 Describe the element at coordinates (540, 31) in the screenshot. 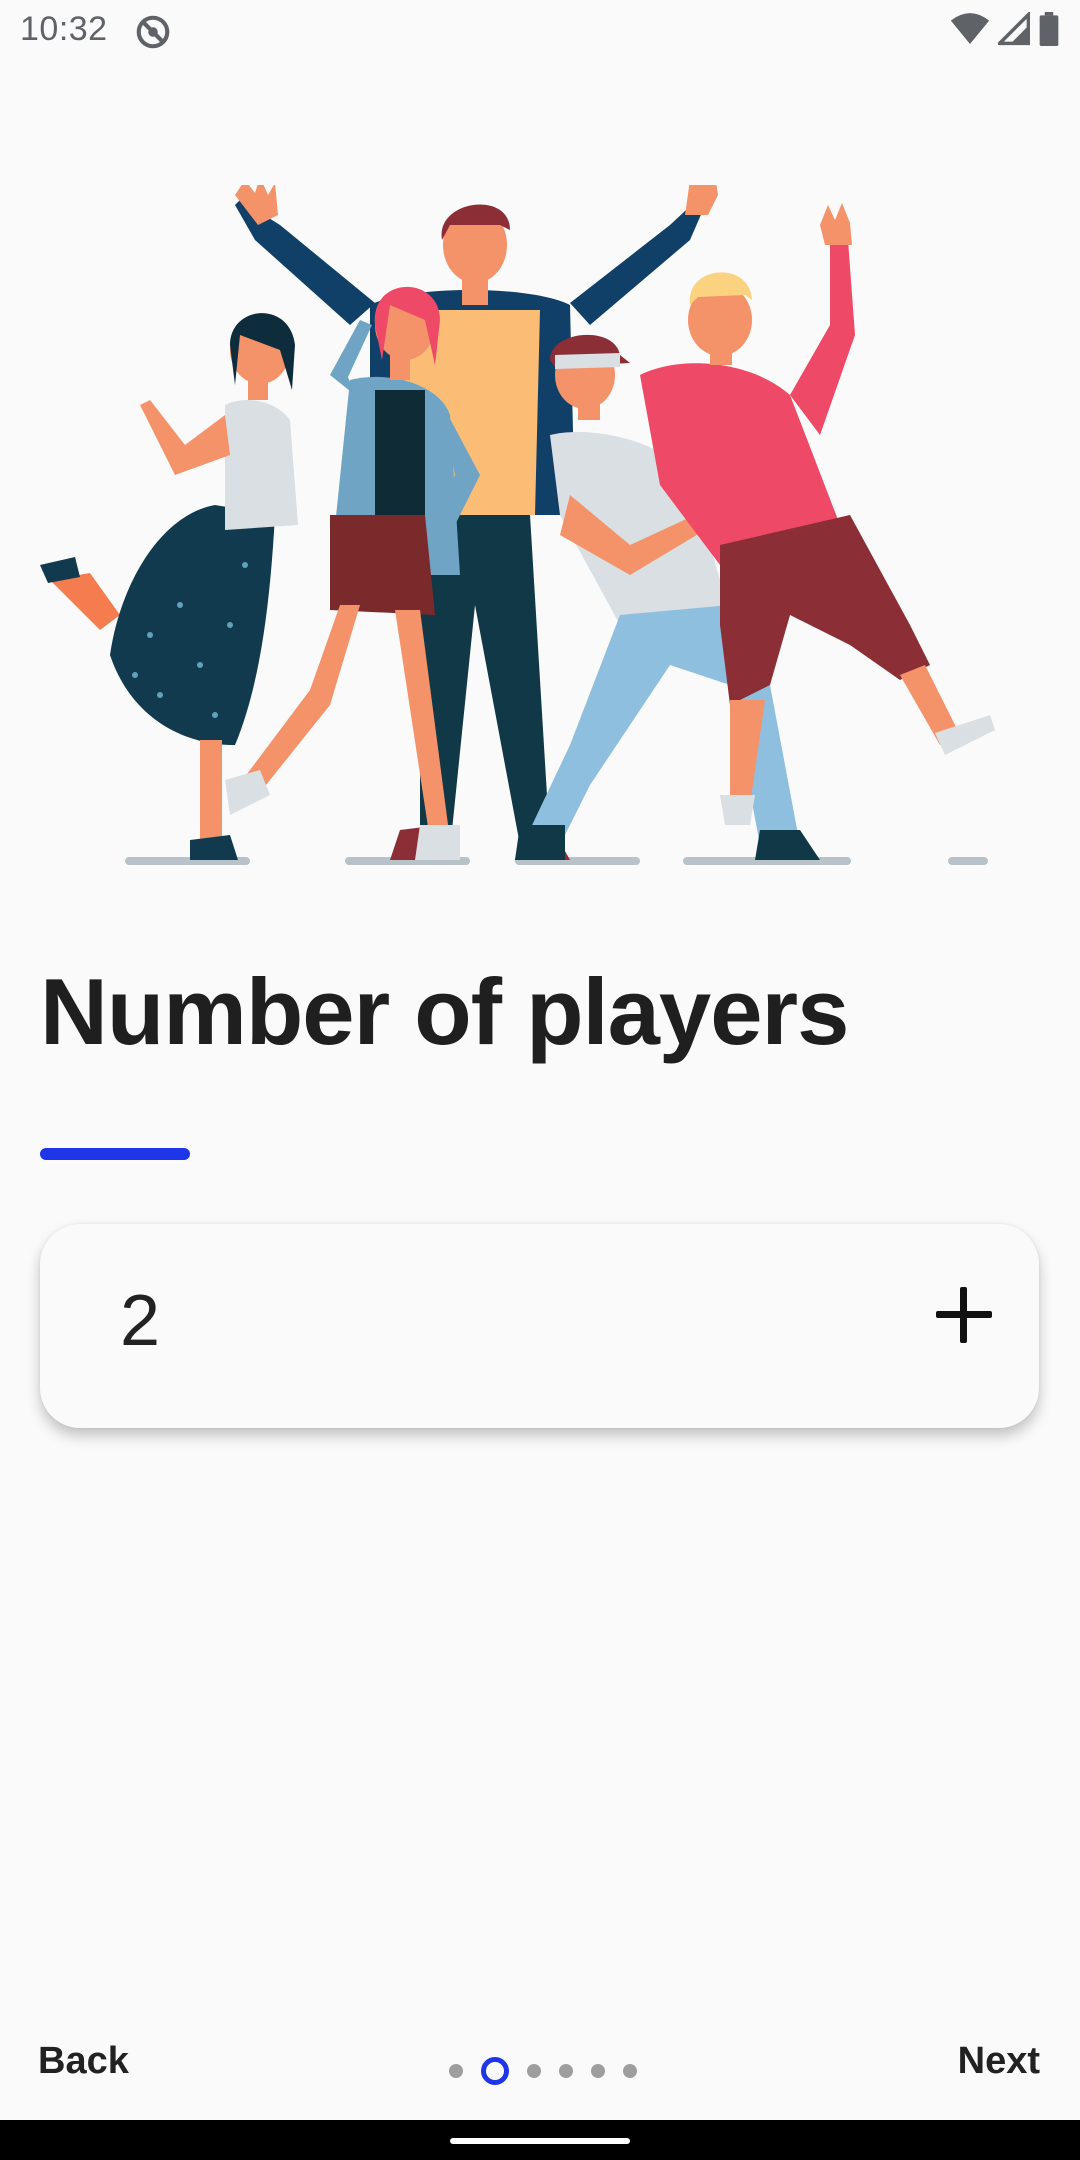

I see `status-bar: 10:32` at that location.